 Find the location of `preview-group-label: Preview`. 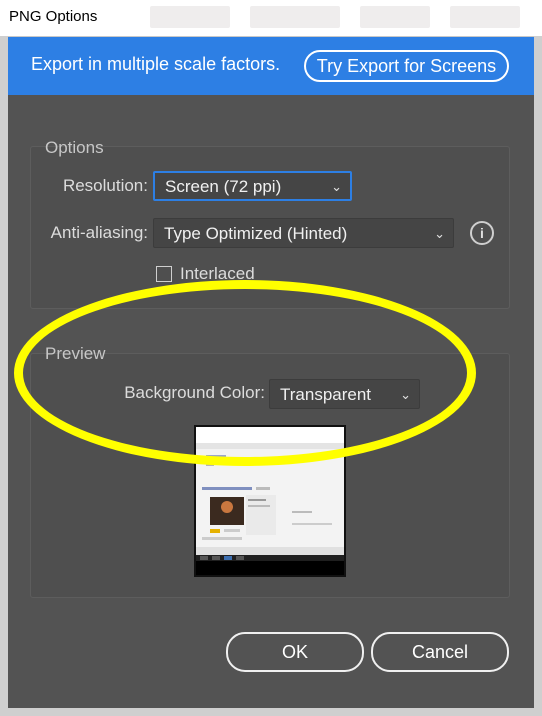

preview-group-label: Preview is located at coordinates (75, 353).